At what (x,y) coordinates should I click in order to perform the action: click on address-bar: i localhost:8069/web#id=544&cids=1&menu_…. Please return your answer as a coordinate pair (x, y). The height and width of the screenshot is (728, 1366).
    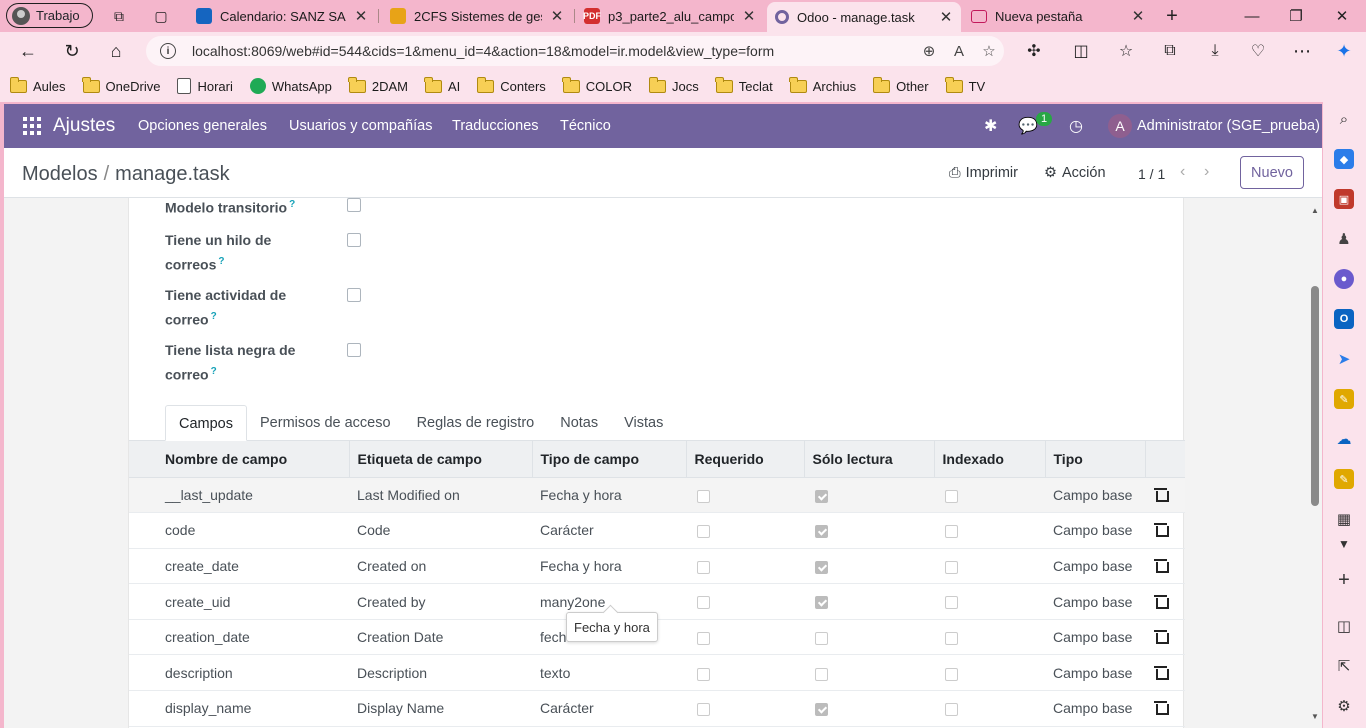
    Looking at the image, I should click on (575, 51).